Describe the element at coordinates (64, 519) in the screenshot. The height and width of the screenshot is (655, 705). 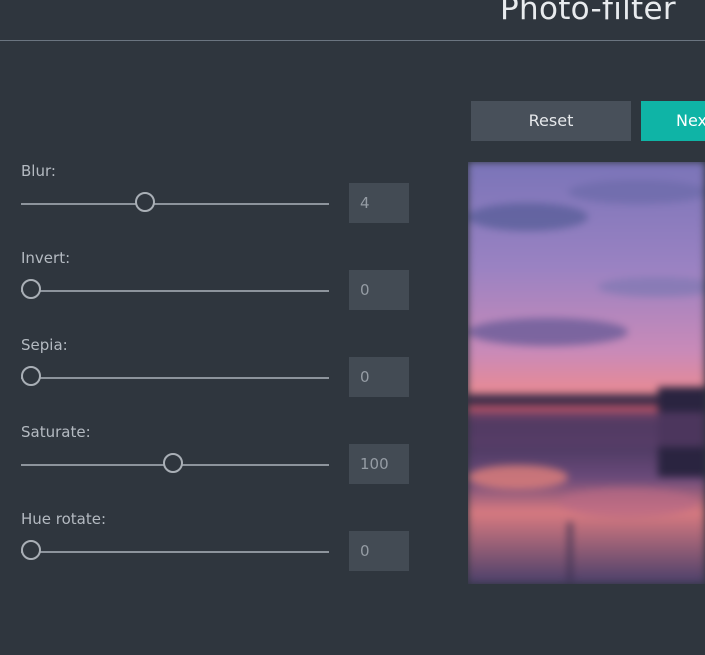
I see `hue-rotate-label: Hue rotate:` at that location.